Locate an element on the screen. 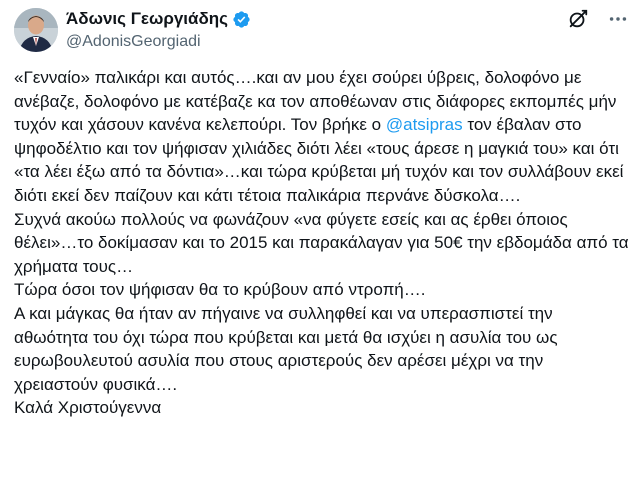  author-names: Άδωνις Γεωργιάδης @AdonisGeorgiadi is located at coordinates (158, 29).